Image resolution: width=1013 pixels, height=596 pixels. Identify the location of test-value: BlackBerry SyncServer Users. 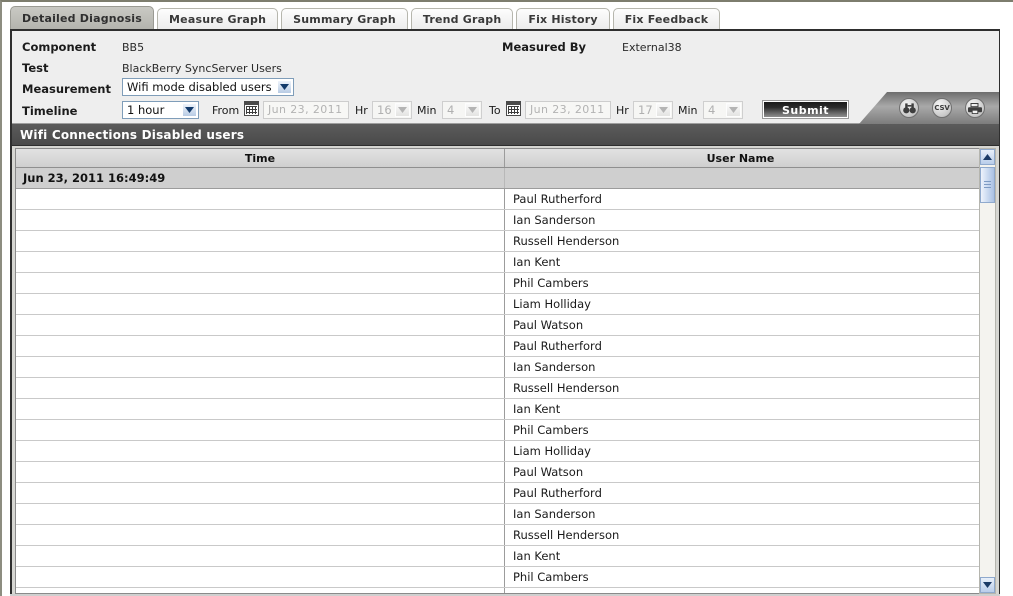
(202, 68).